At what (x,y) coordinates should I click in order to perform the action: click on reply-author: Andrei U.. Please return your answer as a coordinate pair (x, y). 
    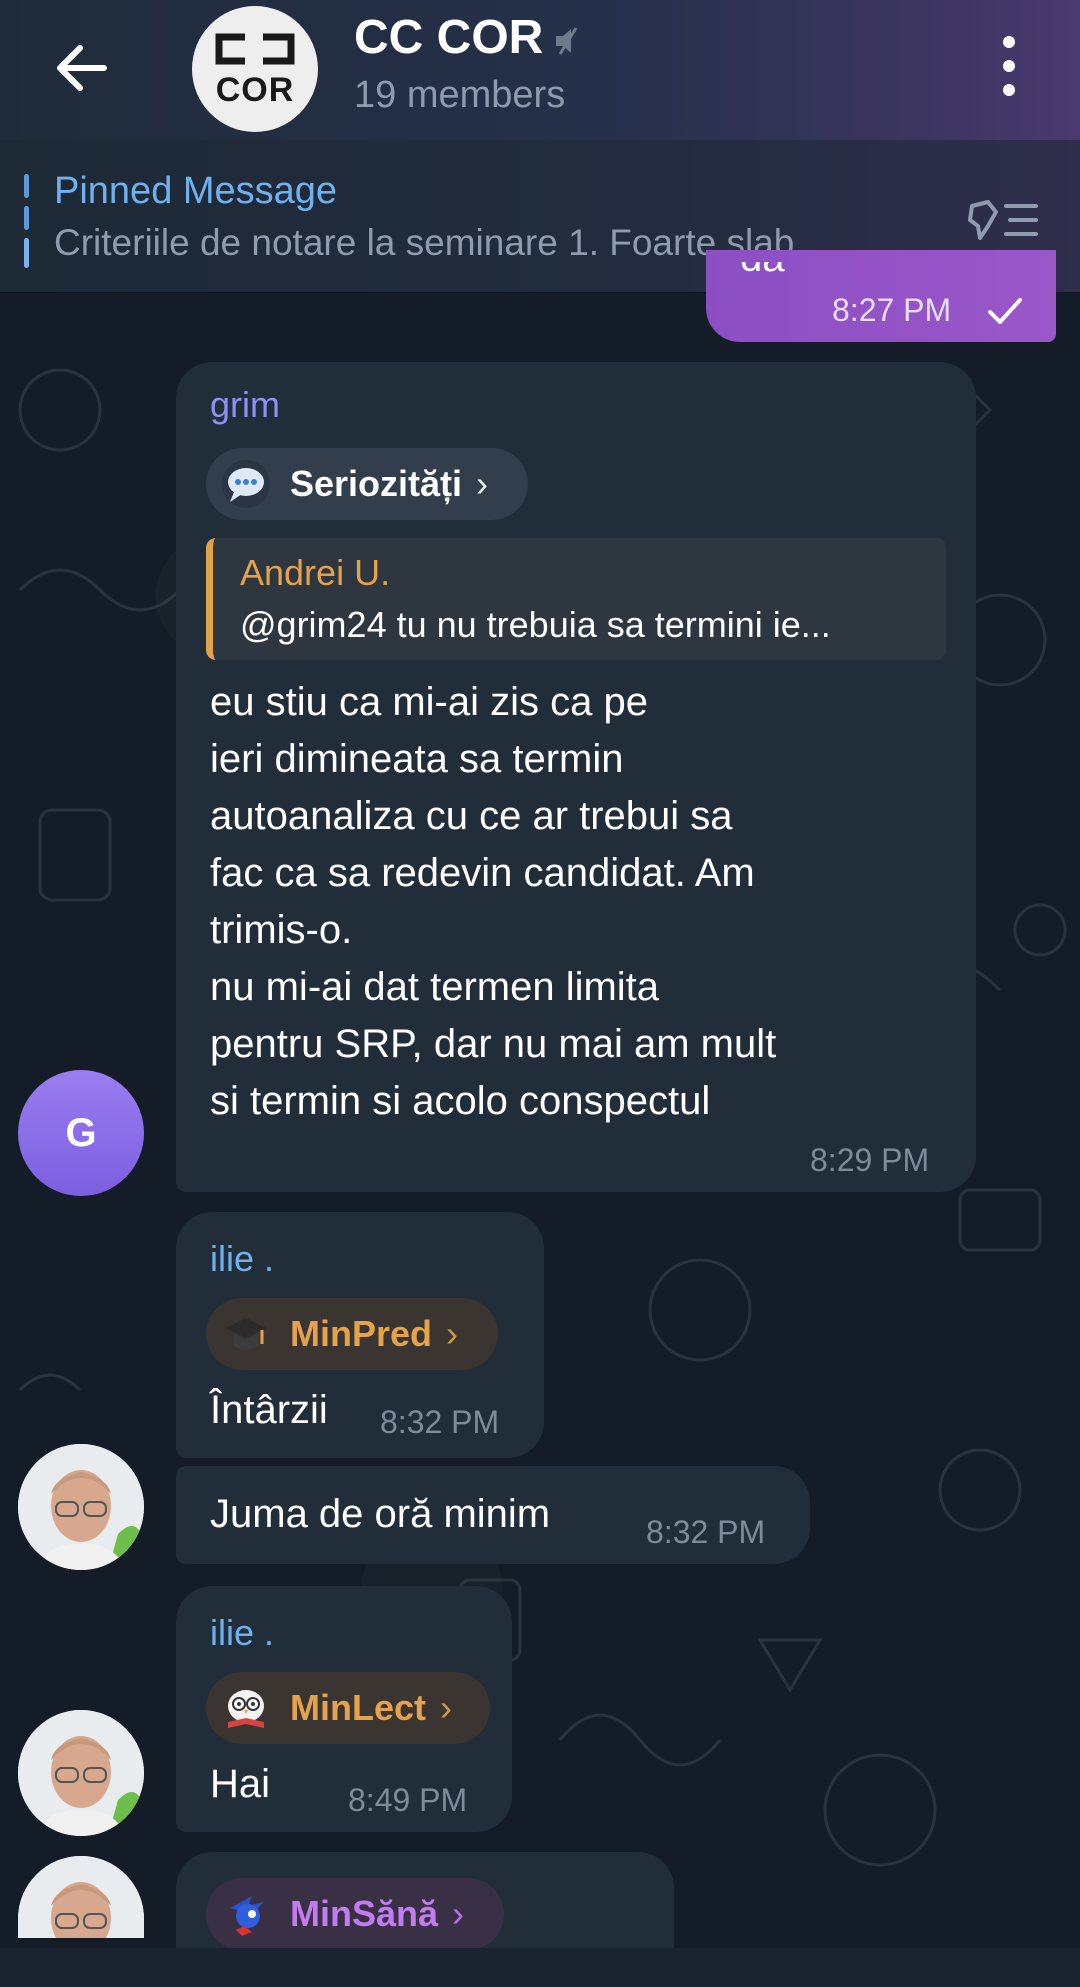
    Looking at the image, I should click on (315, 572).